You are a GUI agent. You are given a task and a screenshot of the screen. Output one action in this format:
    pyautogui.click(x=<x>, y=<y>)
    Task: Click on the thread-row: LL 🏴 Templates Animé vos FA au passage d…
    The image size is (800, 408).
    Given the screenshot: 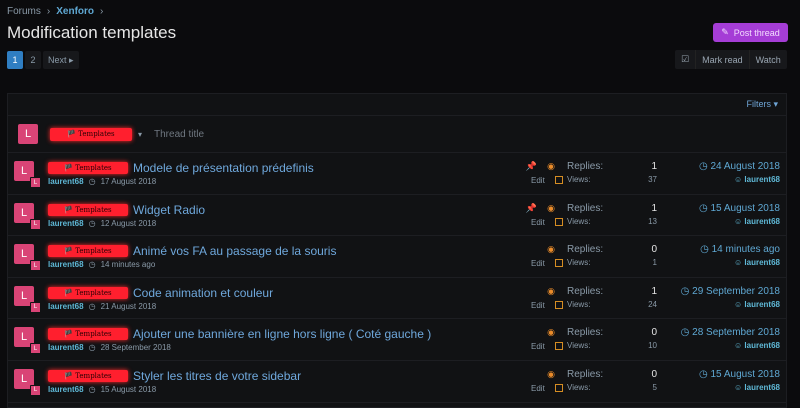 What is the action you would take?
    pyautogui.click(x=397, y=257)
    